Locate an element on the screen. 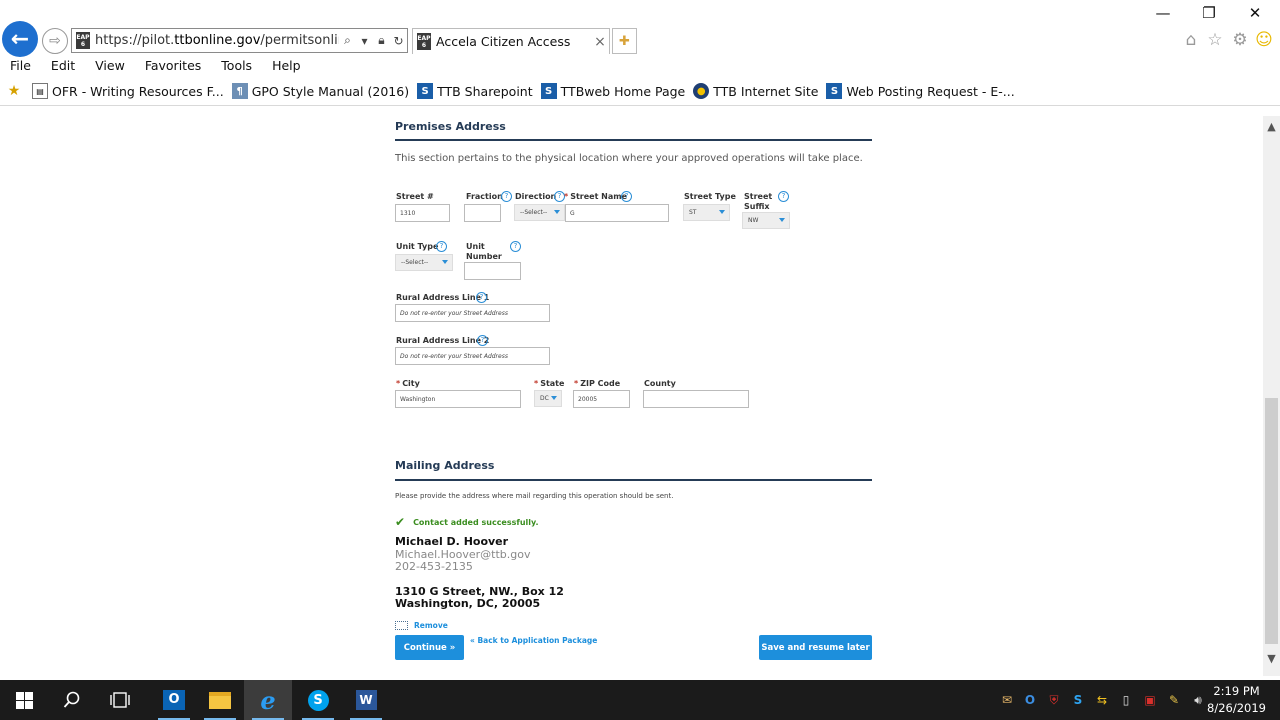 This screenshot has height=720, width=1280. file-explorer-taskbar-app is located at coordinates (220, 700).